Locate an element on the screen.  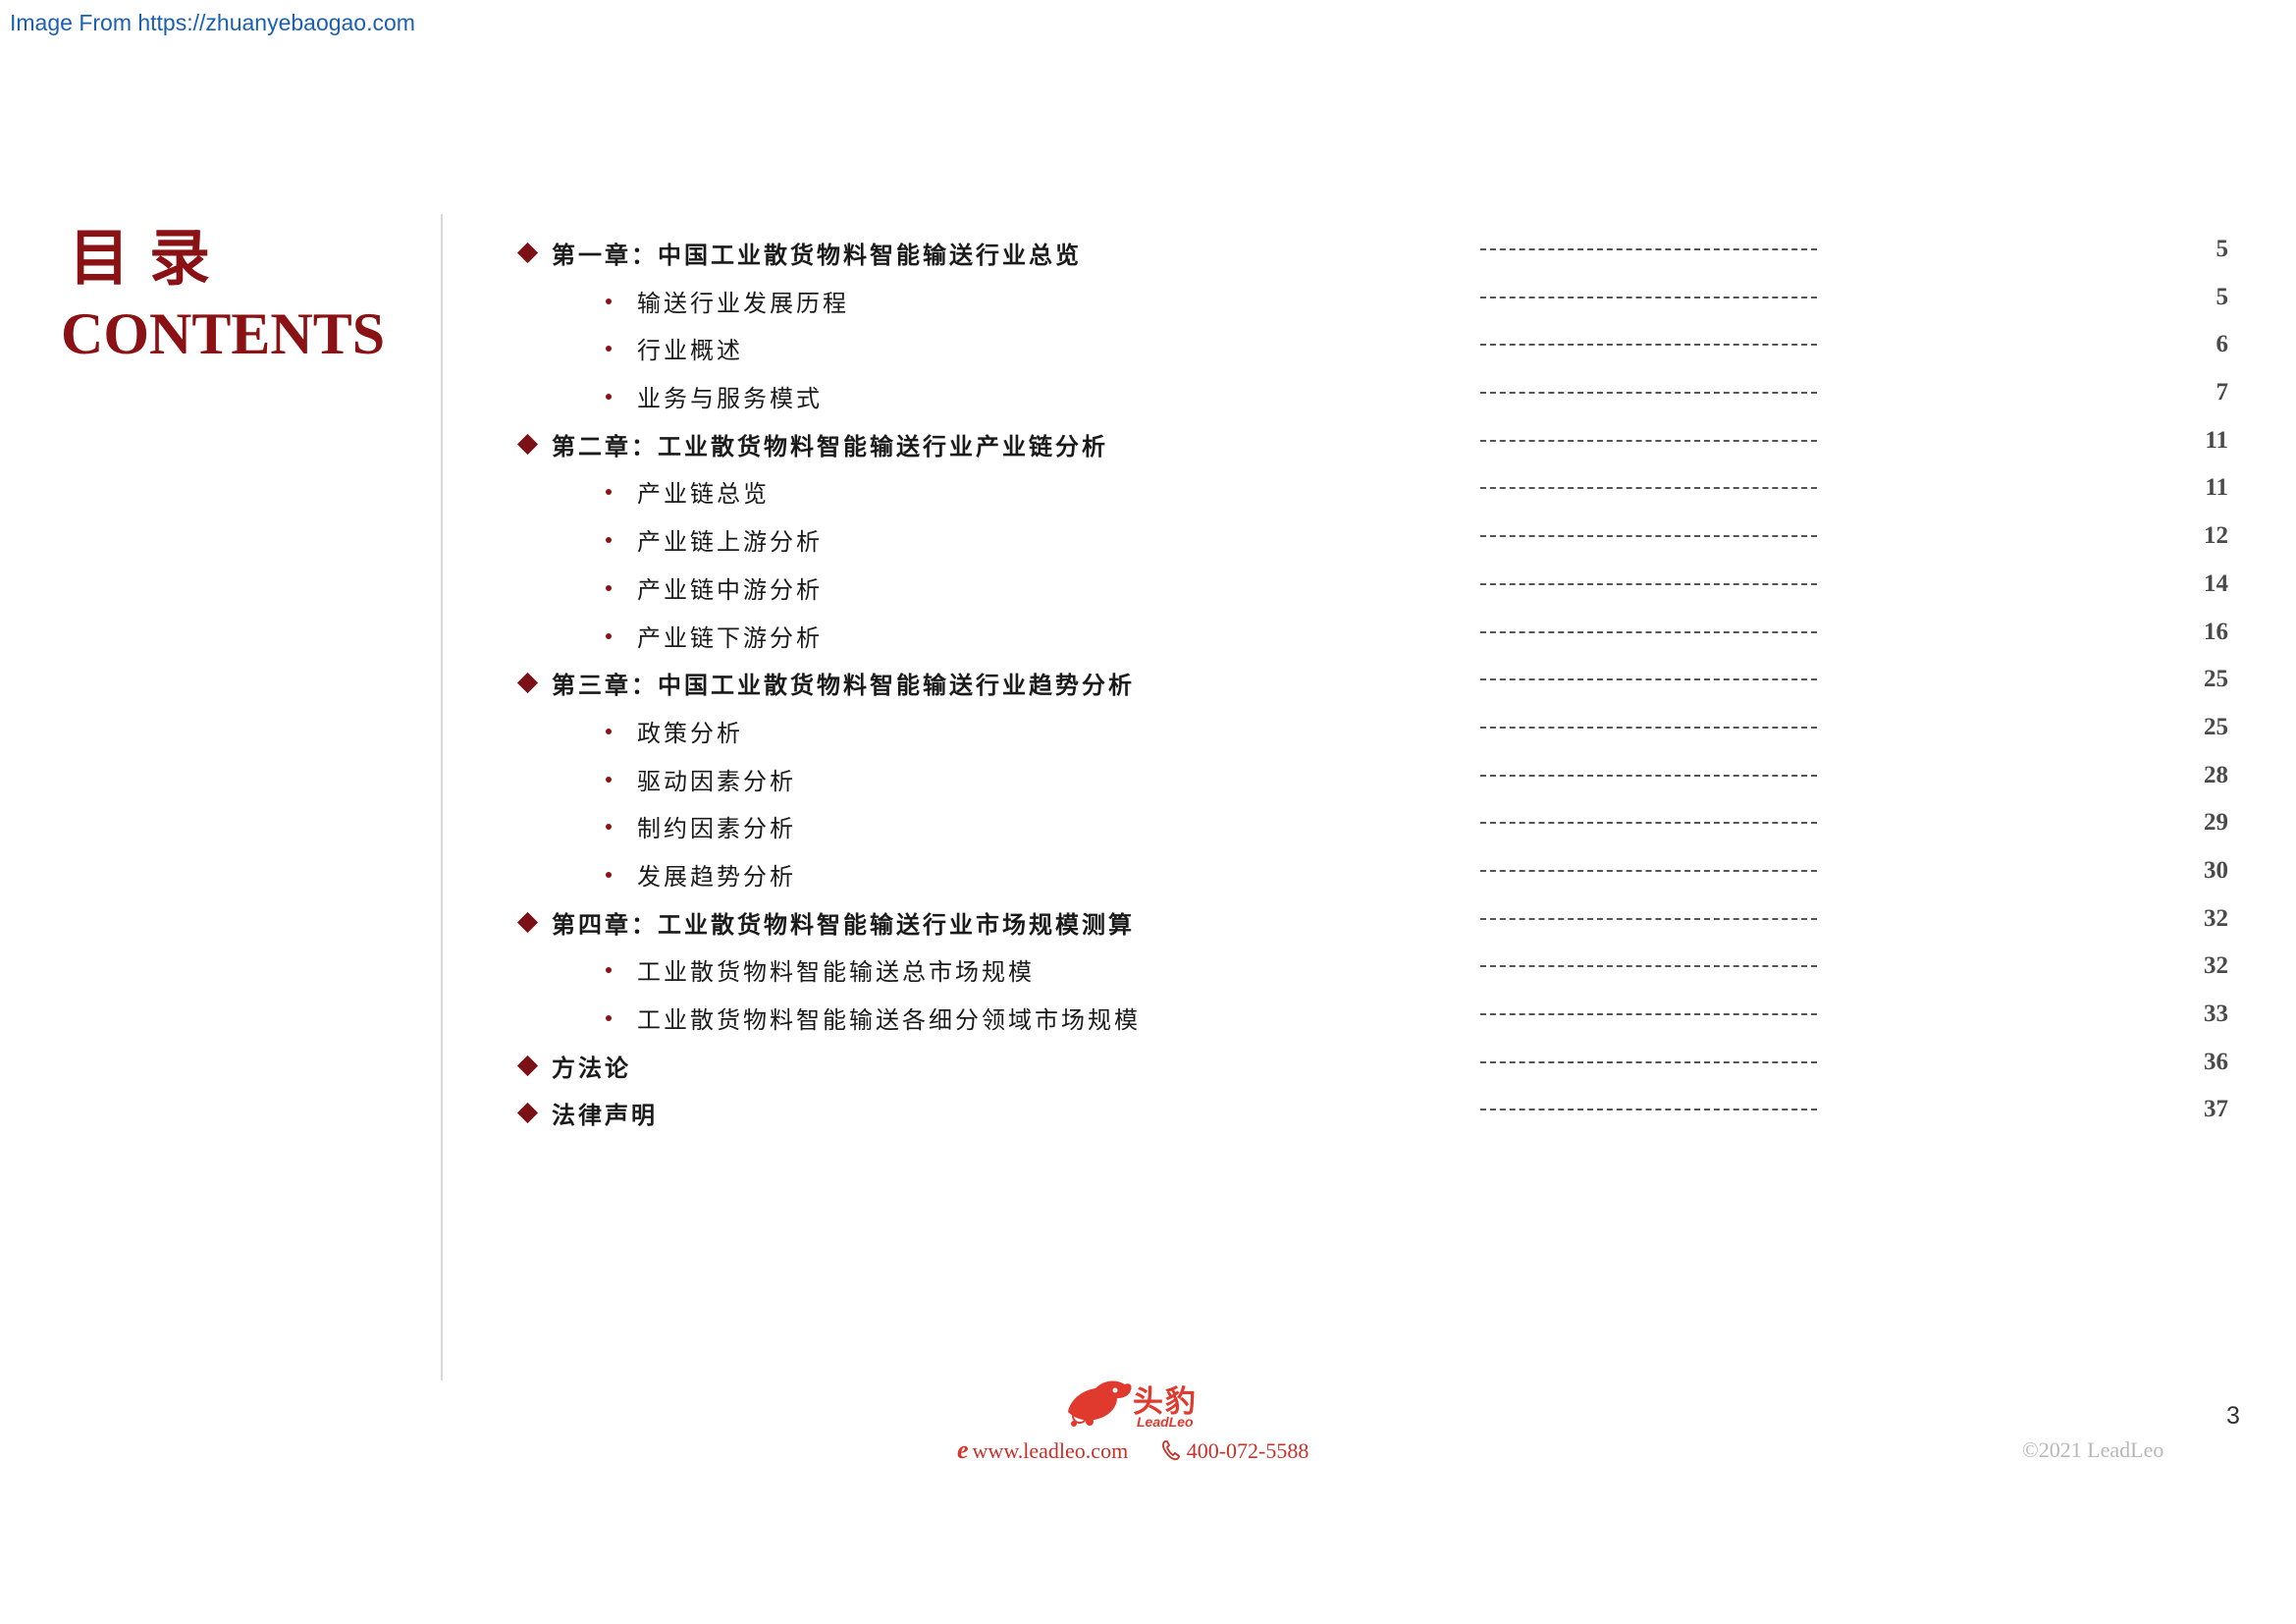
toc-page-number: 16 is located at coordinates (2216, 631).